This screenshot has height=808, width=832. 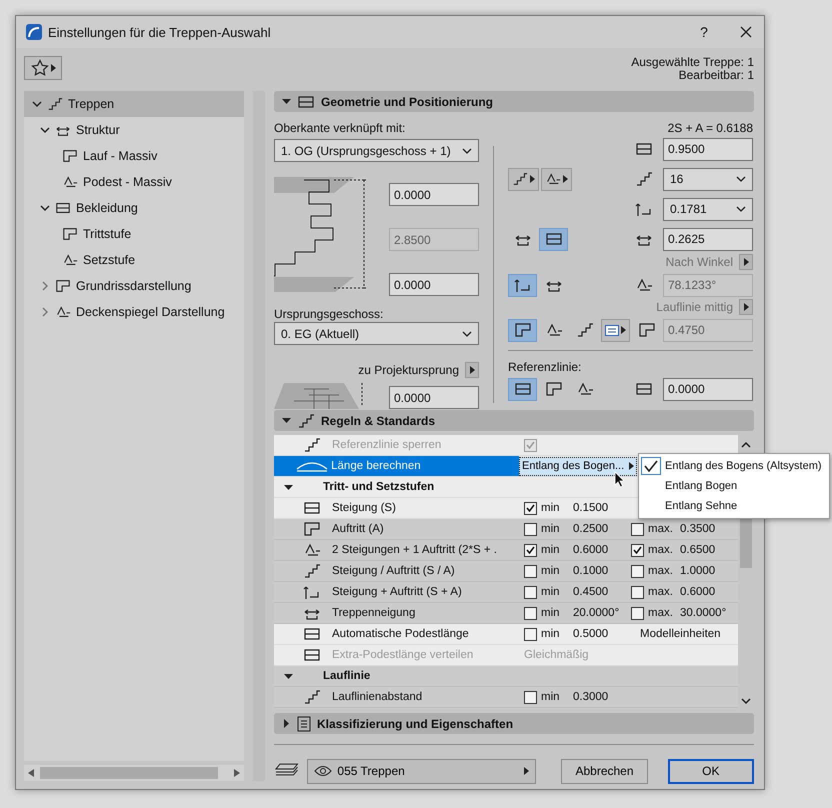 I want to click on field-label: Ursprungsgeschoss:, so click(x=329, y=314).